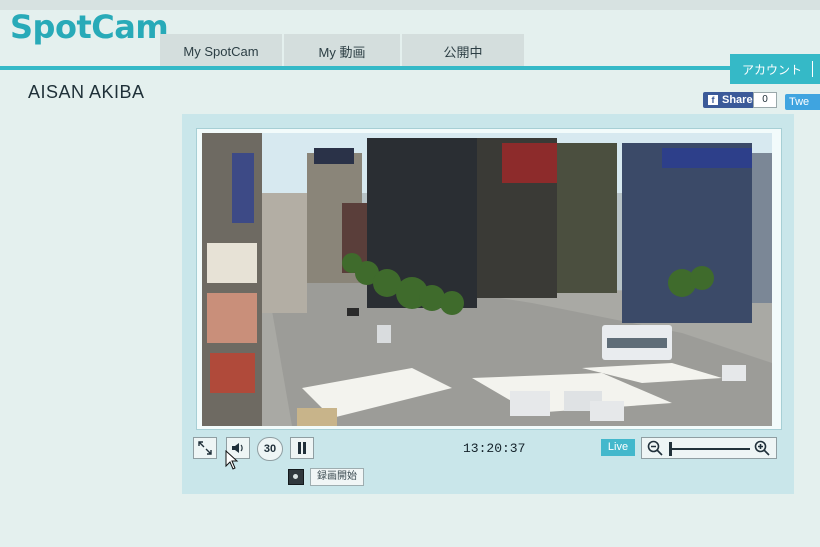 Image resolution: width=820 pixels, height=547 pixels. Describe the element at coordinates (737, 100) in the screenshot. I see `facebook-share-label: Share` at that location.